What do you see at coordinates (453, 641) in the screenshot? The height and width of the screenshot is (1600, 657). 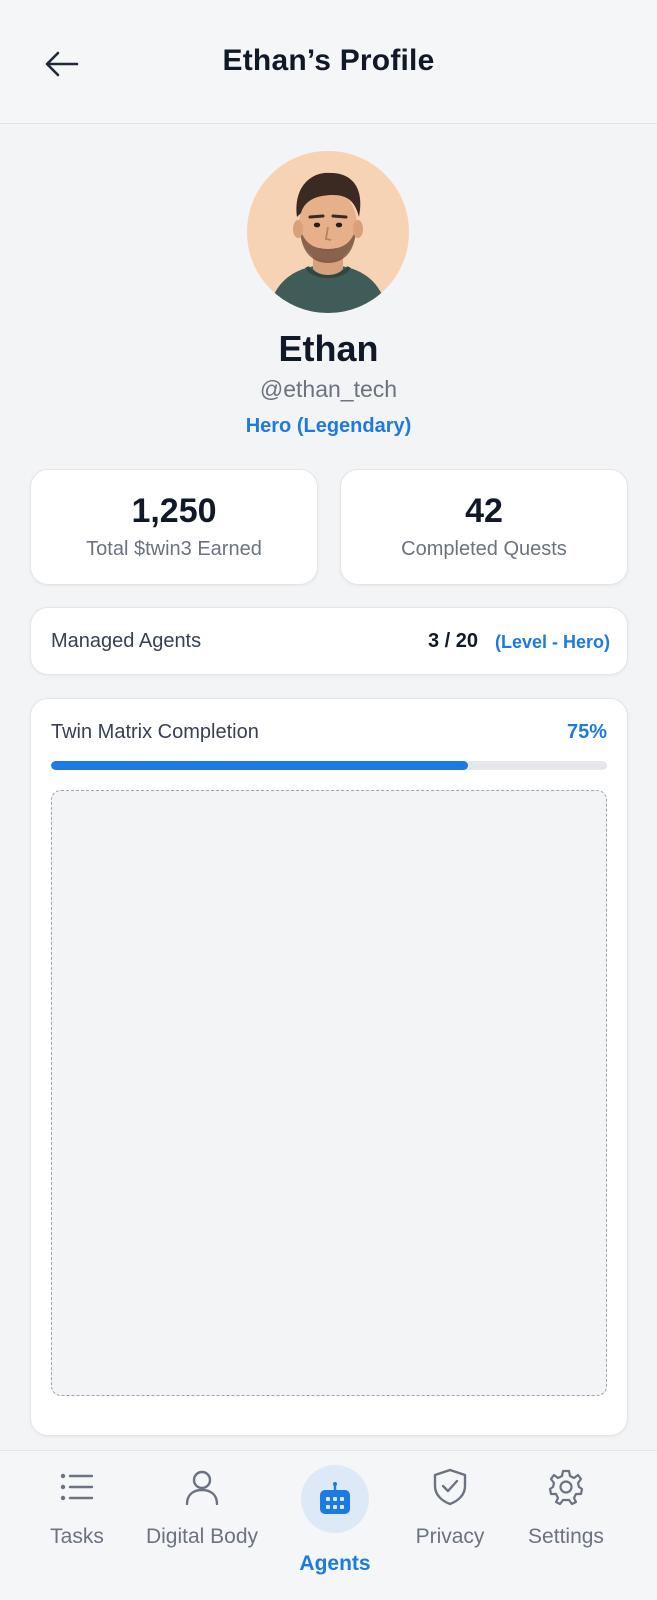 I see `managed-agents-count: 3 / 20` at bounding box center [453, 641].